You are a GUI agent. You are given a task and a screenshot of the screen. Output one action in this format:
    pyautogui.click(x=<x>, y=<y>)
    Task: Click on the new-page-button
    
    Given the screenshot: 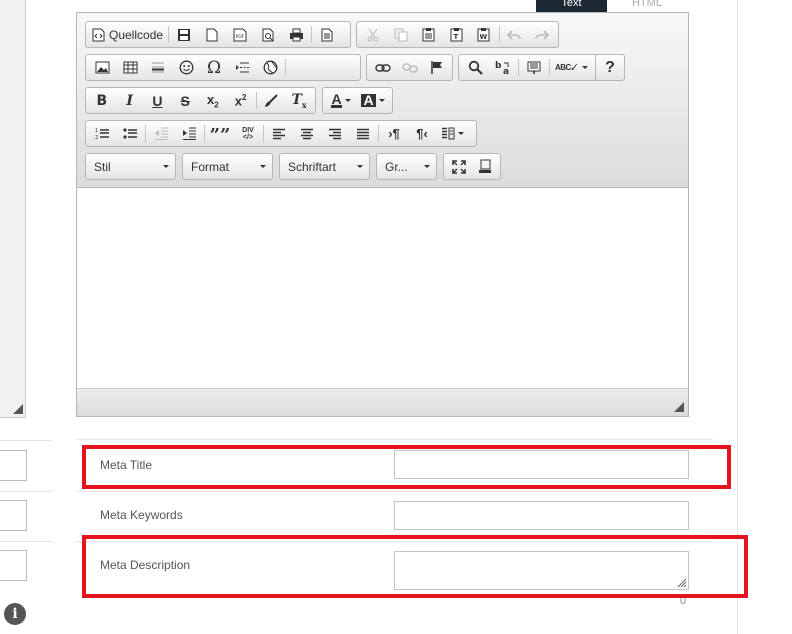 What is the action you would take?
    pyautogui.click(x=212, y=34)
    